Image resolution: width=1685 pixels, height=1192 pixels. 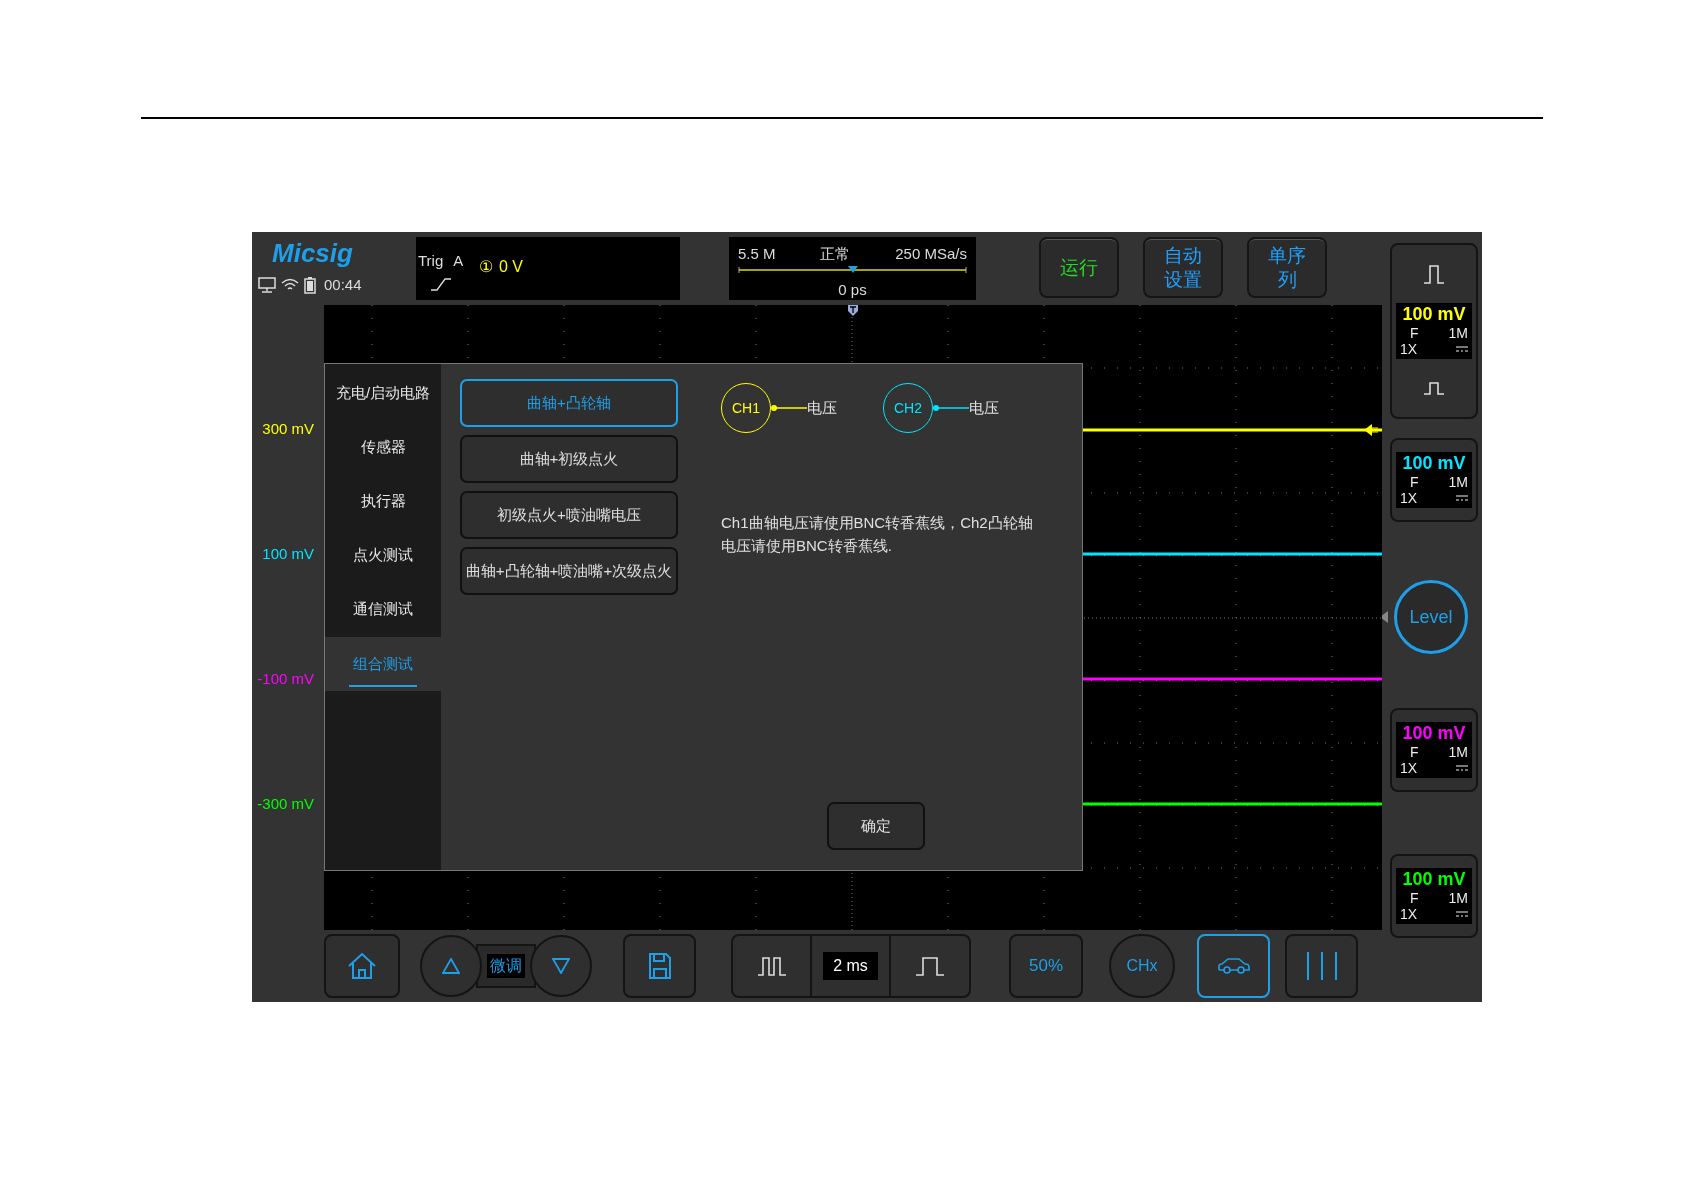 I want to click on trigger-level-marker-icon, so click(x=1371, y=430).